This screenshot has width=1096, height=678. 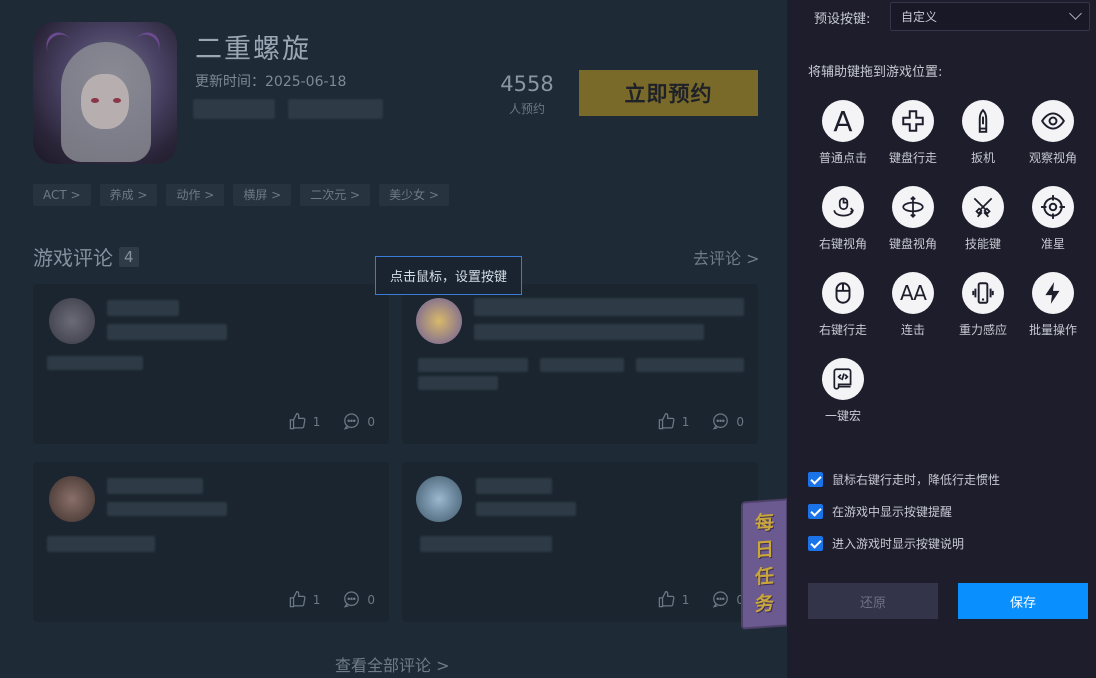 What do you see at coordinates (335, 195) in the screenshot?
I see `tag-anime: 二次元 >` at bounding box center [335, 195].